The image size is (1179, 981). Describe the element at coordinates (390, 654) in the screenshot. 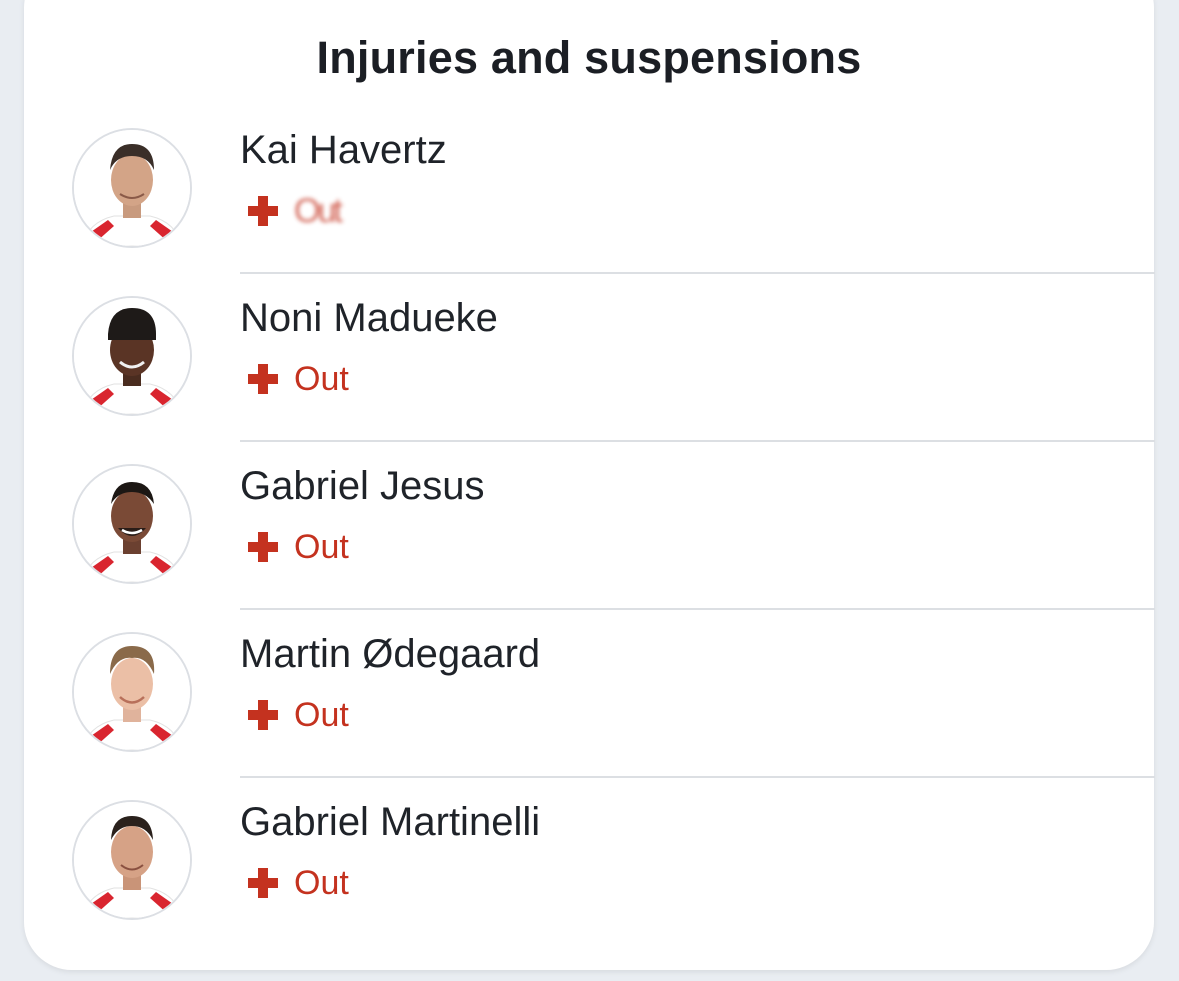

I see `player-name: Martin Ødegaard` at that location.